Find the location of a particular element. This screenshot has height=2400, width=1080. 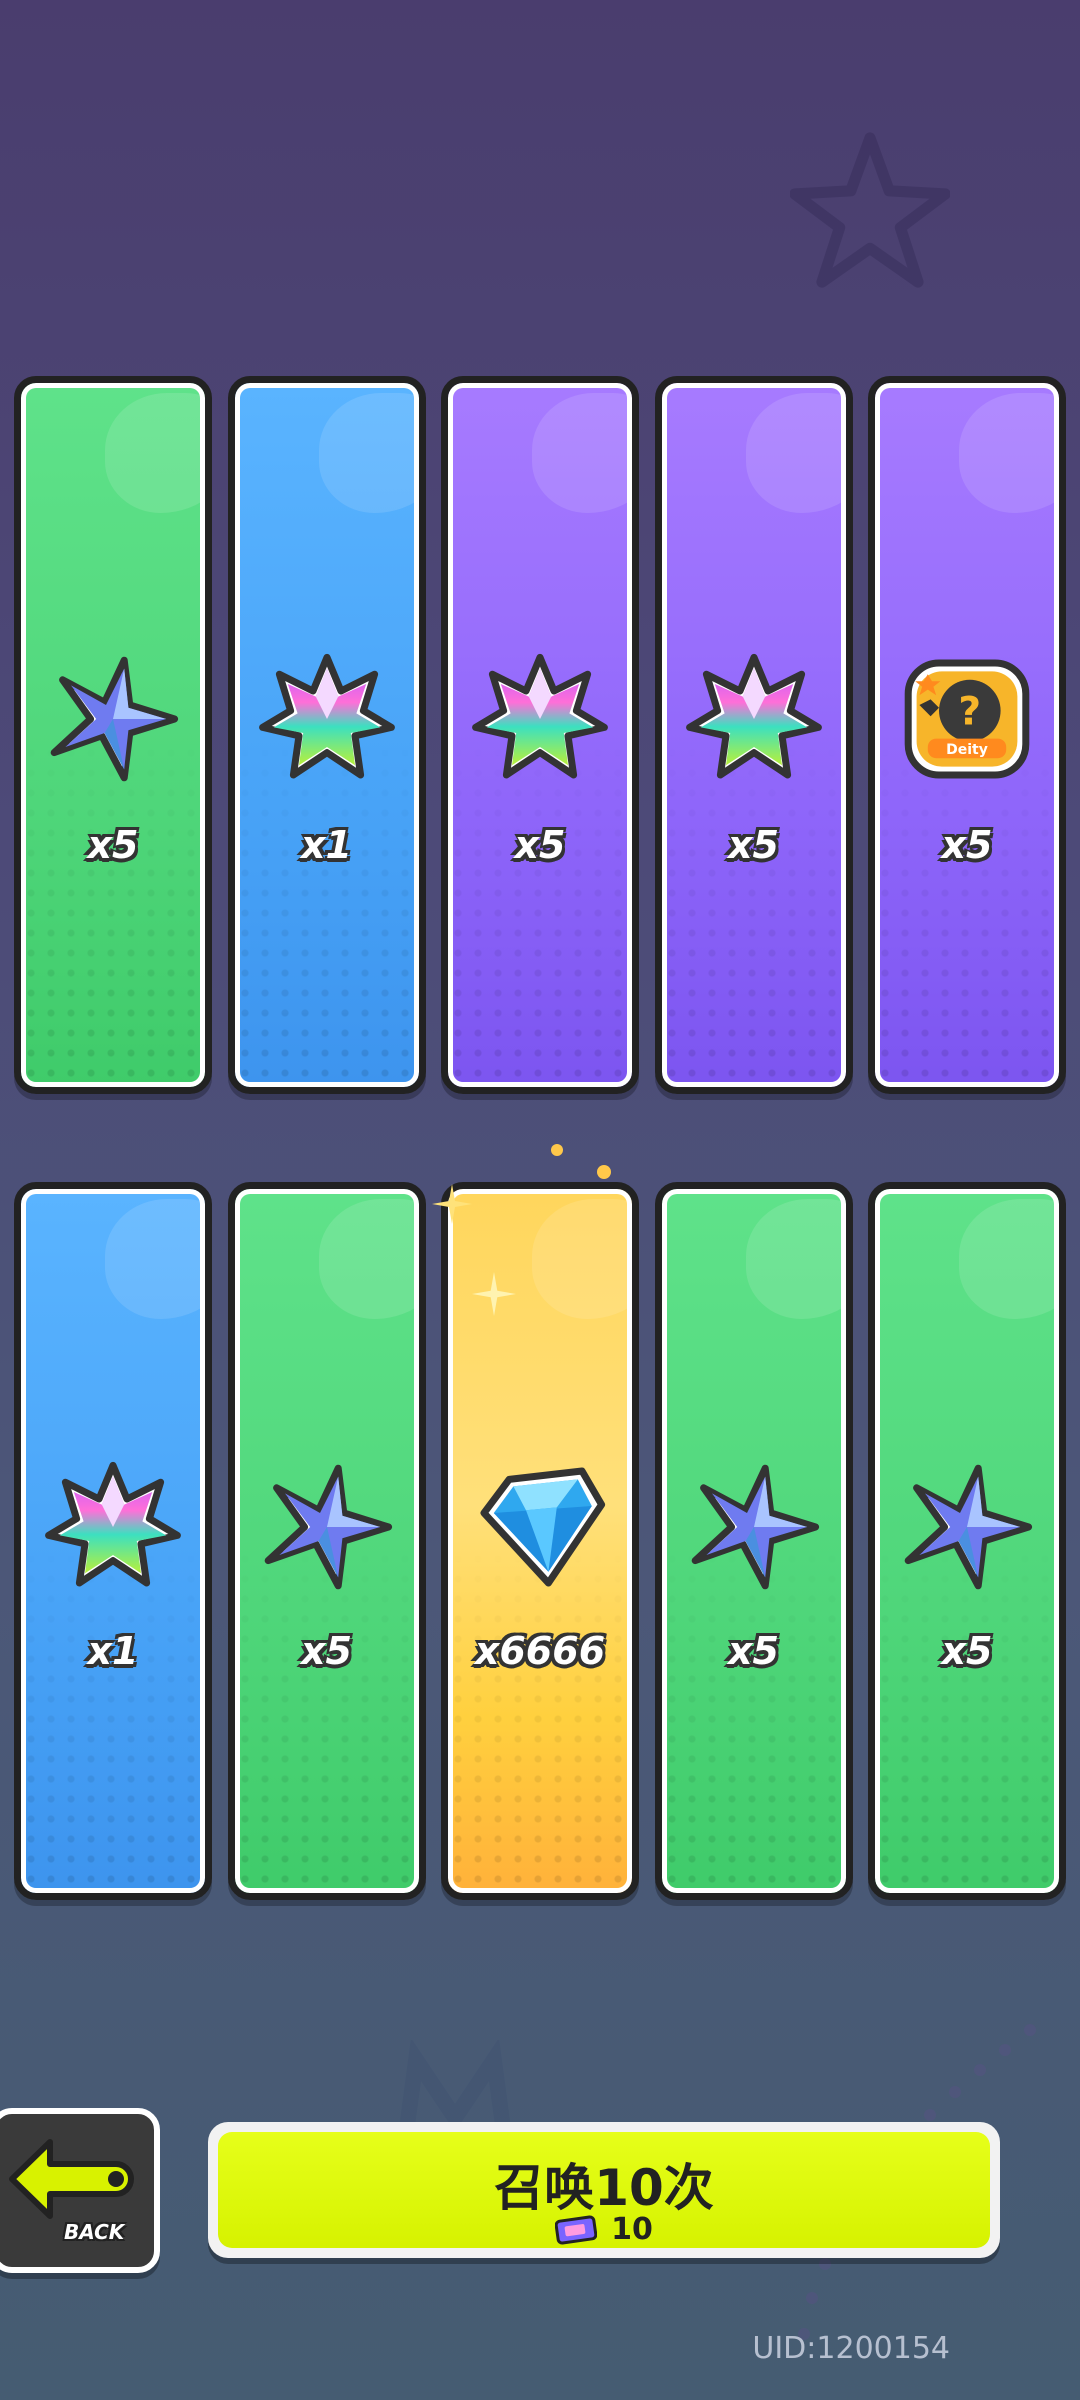

reward-card-highlight: x6666 is located at coordinates (540, 1541).